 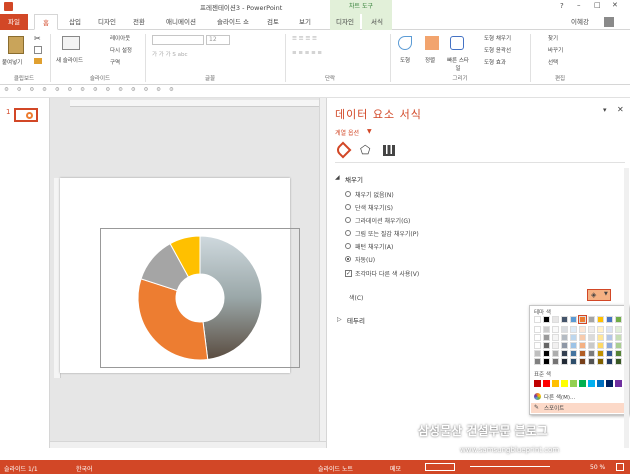 What do you see at coordinates (348, 246) in the screenshot?
I see `fill-pattern-radio` at bounding box center [348, 246].